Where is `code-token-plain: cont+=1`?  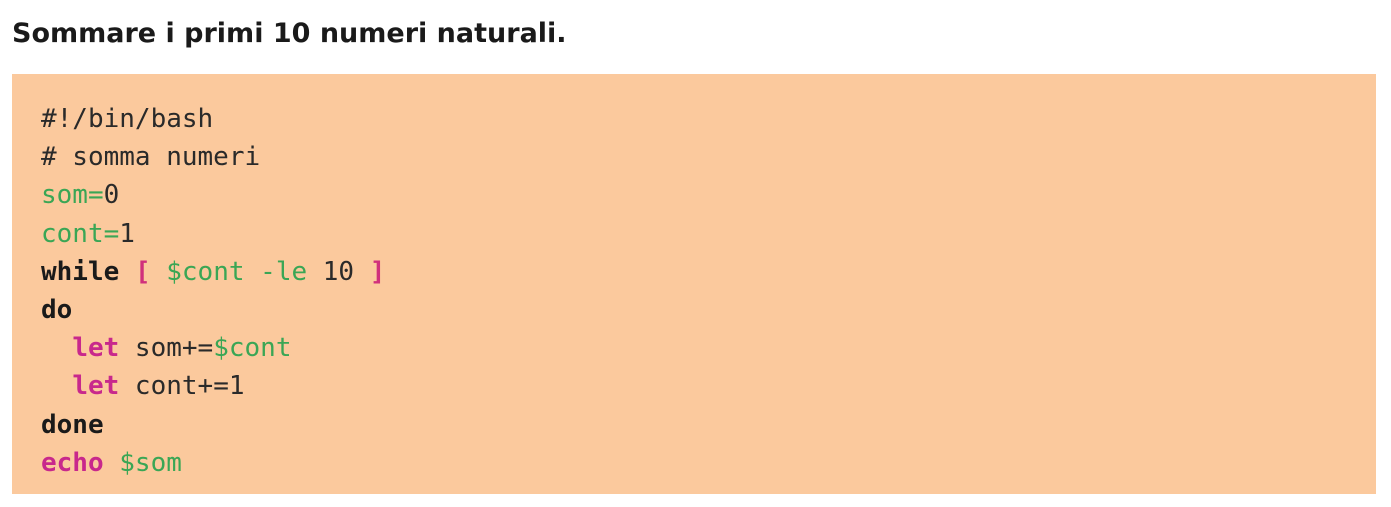
code-token-plain: cont+=1 is located at coordinates (182, 386).